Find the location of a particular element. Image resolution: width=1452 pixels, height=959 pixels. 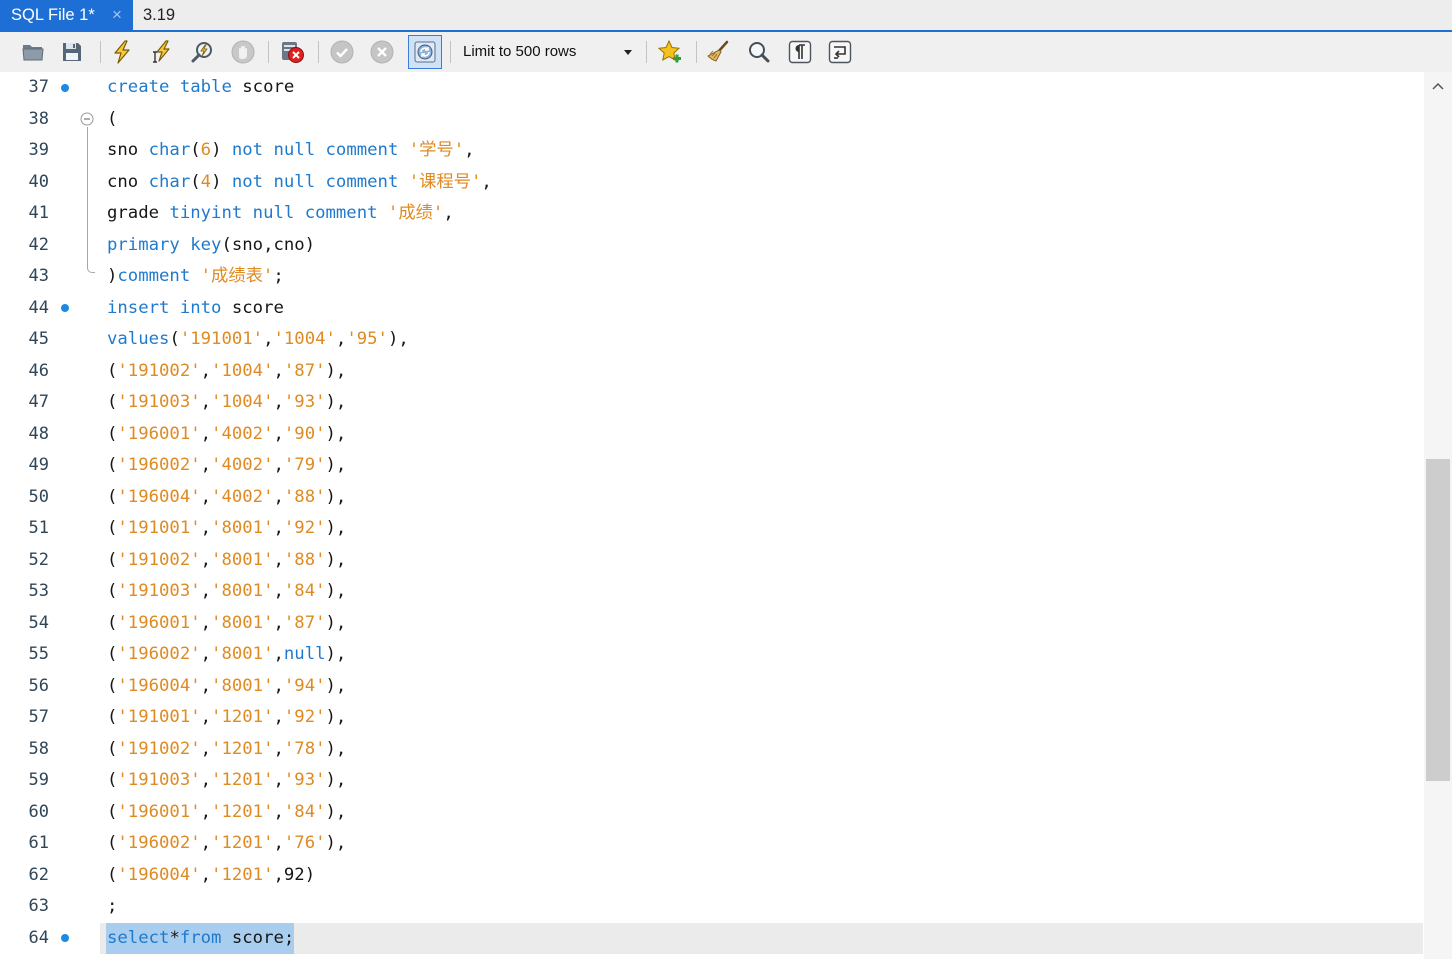

tab-3-19: 3.19 is located at coordinates (159, 15).